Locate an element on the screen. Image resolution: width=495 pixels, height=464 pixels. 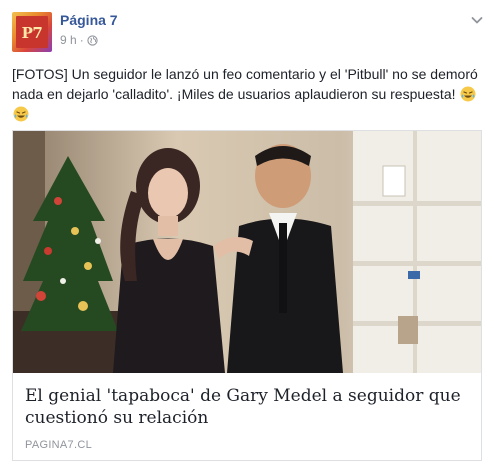
page-name-link: Página 7 is located at coordinates (89, 20).